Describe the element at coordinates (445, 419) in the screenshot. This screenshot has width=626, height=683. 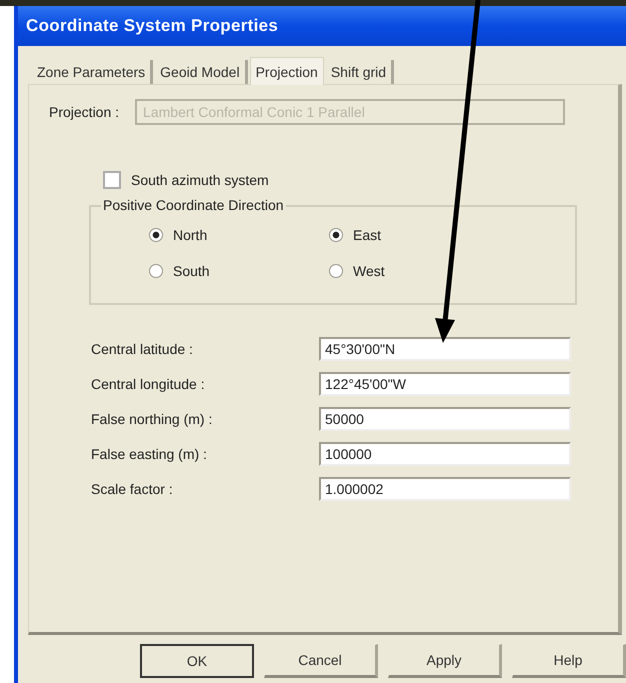
I see `input-field: 50000` at that location.